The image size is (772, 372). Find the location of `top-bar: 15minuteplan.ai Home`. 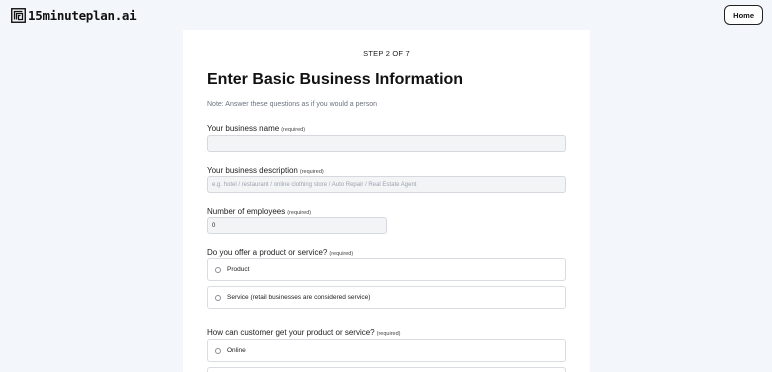

top-bar: 15minuteplan.ai Home is located at coordinates (386, 15).